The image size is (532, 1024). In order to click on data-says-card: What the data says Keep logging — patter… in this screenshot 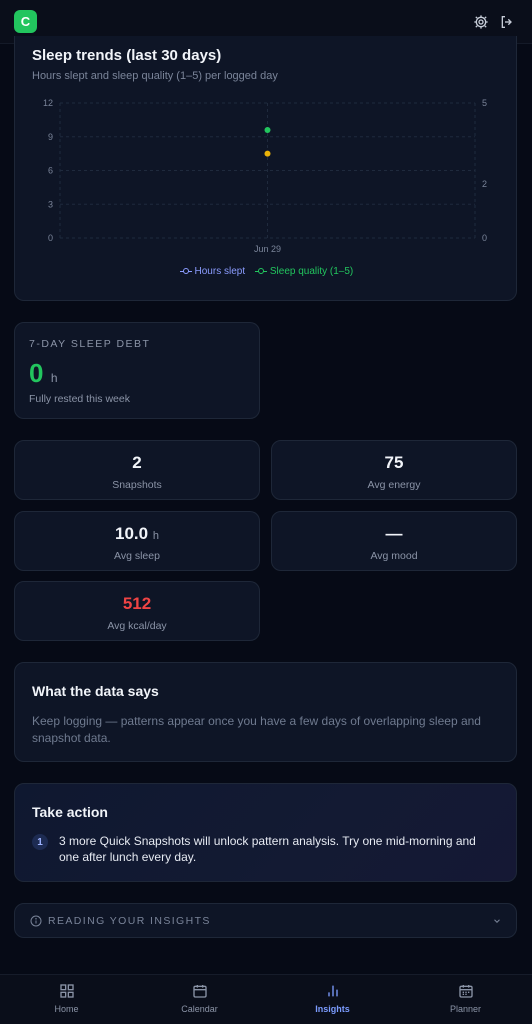, I will do `click(265, 712)`.